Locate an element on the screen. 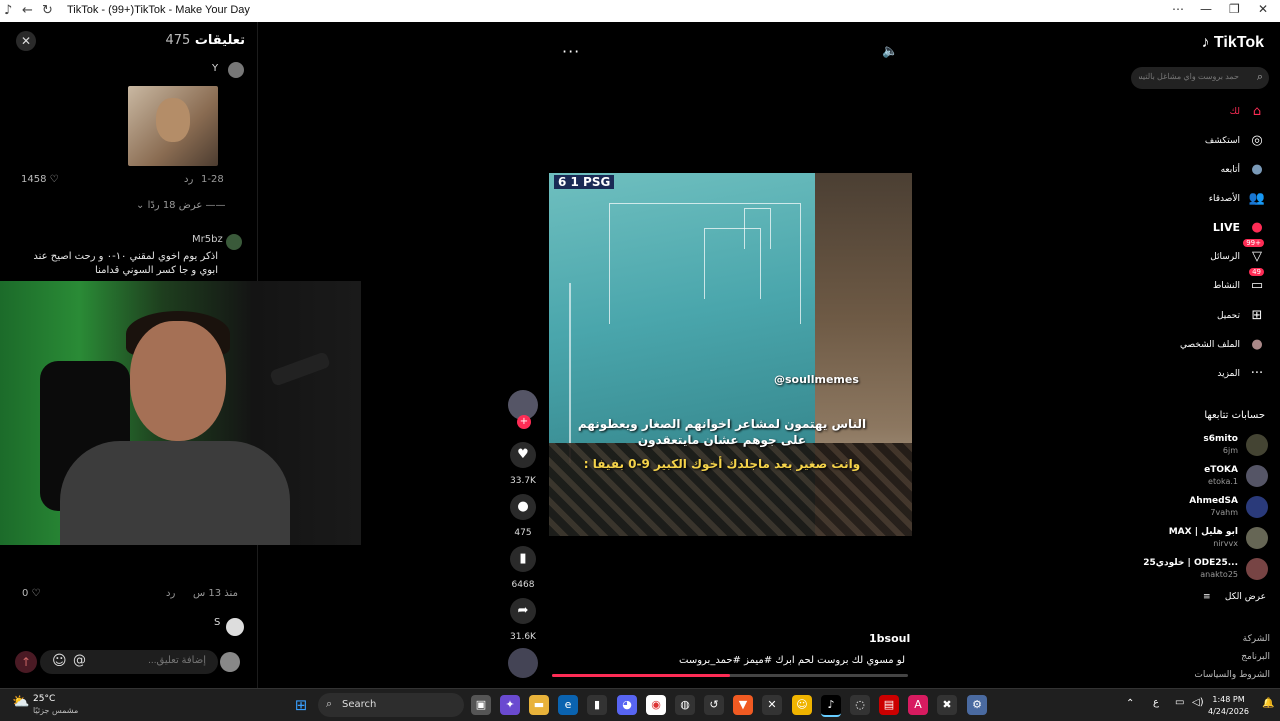  comment-input-box: ☺ @ is located at coordinates (129, 662).